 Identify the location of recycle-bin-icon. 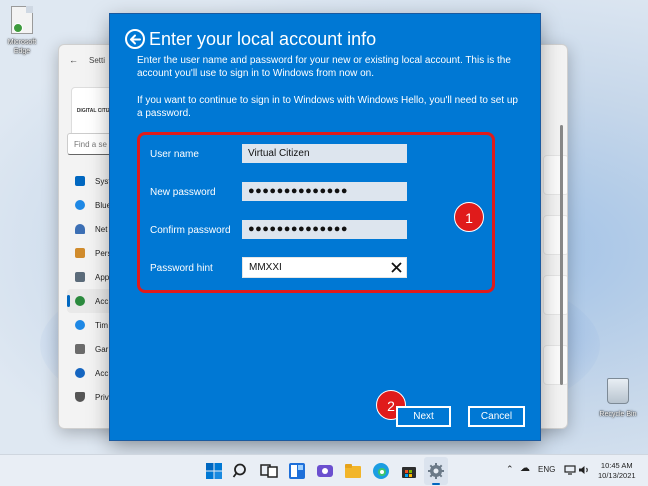
(618, 393).